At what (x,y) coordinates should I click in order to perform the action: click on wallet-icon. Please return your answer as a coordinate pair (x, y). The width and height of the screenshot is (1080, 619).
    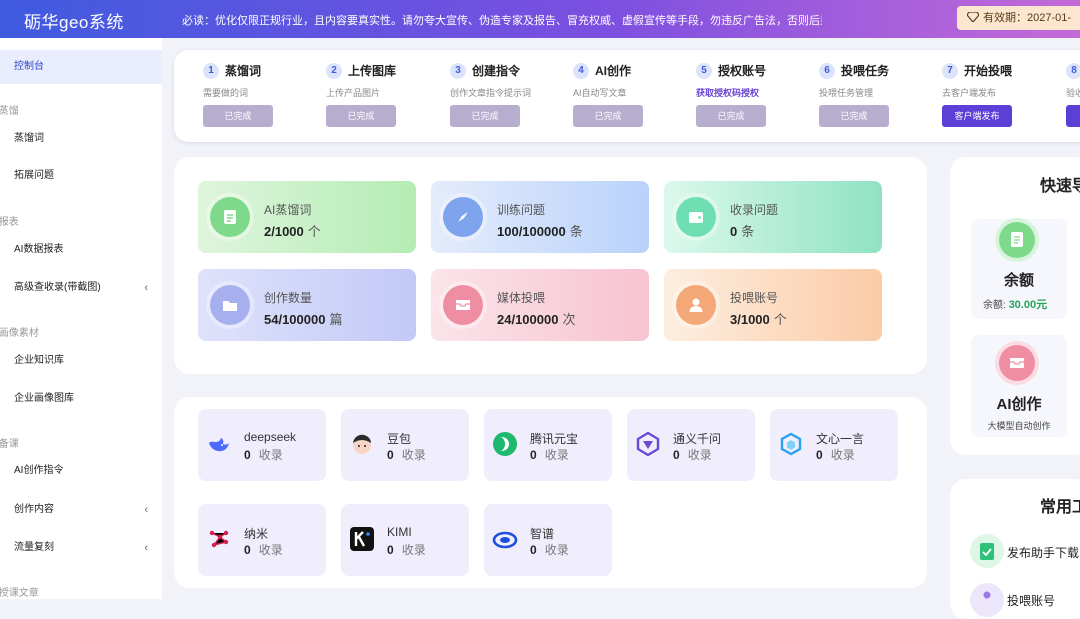
    Looking at the image, I should click on (1017, 240).